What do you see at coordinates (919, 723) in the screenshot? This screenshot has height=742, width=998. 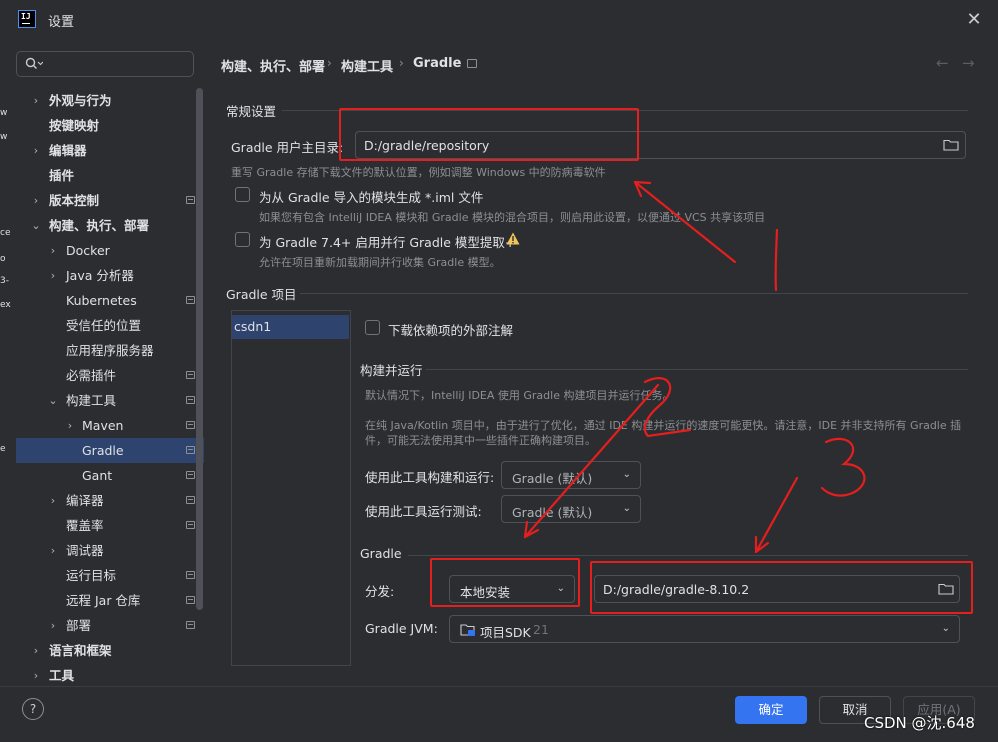 I see `watermark-text: CSDN @沈.648` at bounding box center [919, 723].